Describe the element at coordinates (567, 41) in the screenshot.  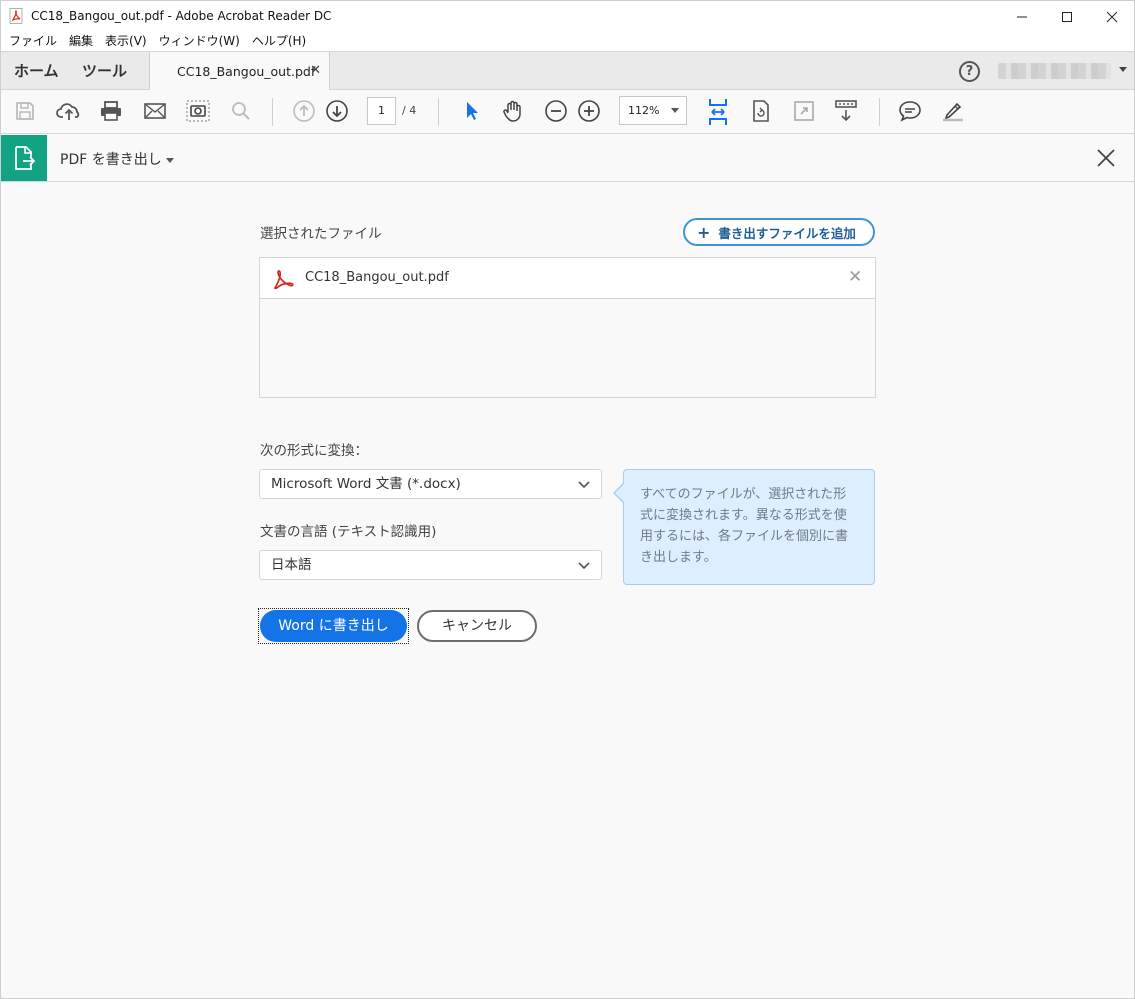
I see `menu-bar: ファイル 編集 表示(V) ウィンドウ(W) ヘルプ(H)` at that location.